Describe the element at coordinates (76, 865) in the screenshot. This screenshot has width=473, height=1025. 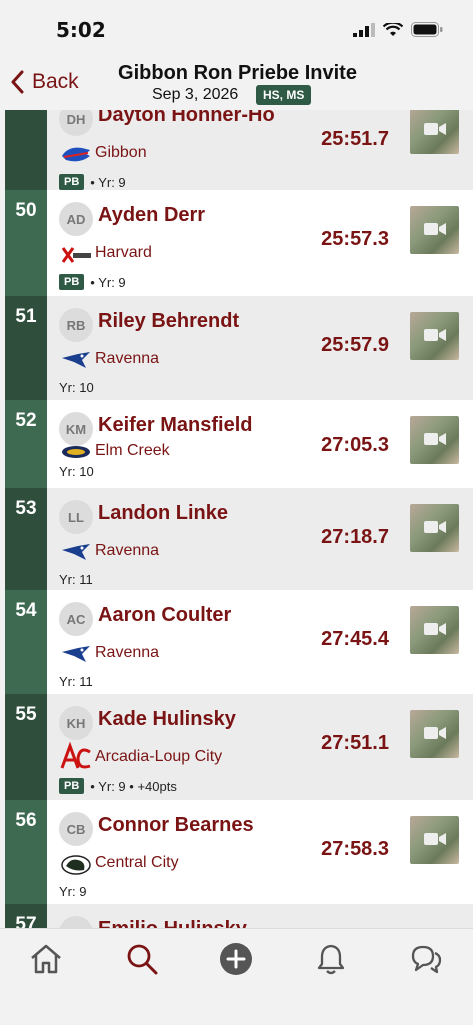
I see `bison-logo-icon` at that location.